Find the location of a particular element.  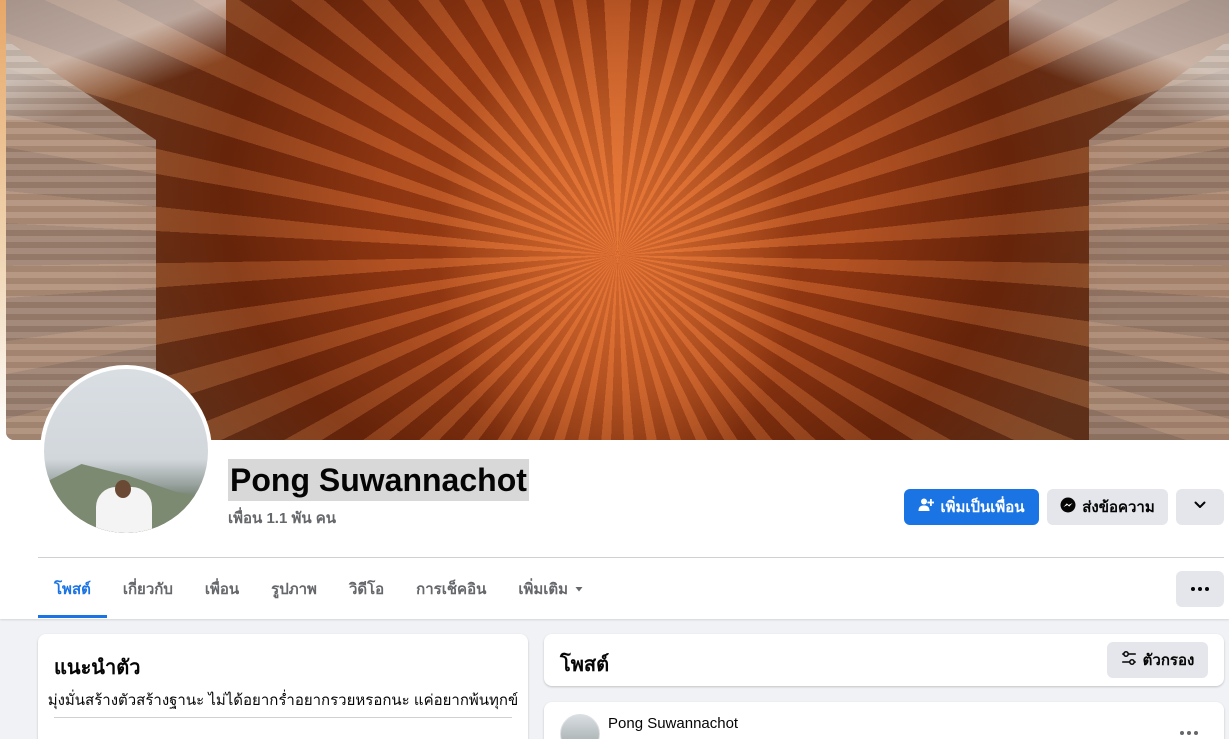

add-friend-label: เพิ่มเป็นเพื่อน is located at coordinates (982, 507).